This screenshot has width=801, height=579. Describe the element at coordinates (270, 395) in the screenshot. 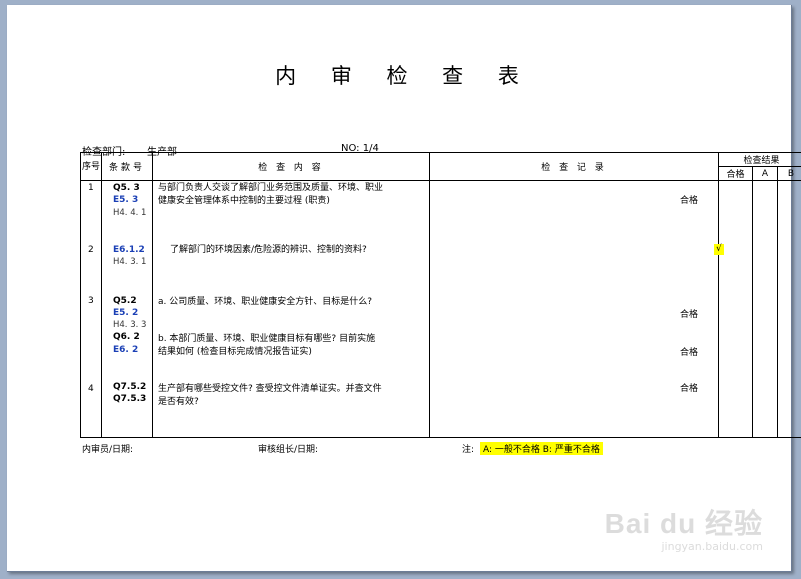

I see `check-content: 生产部有哪些受控文件? 查受控文件清单证实。并查文件是否有效?` at that location.